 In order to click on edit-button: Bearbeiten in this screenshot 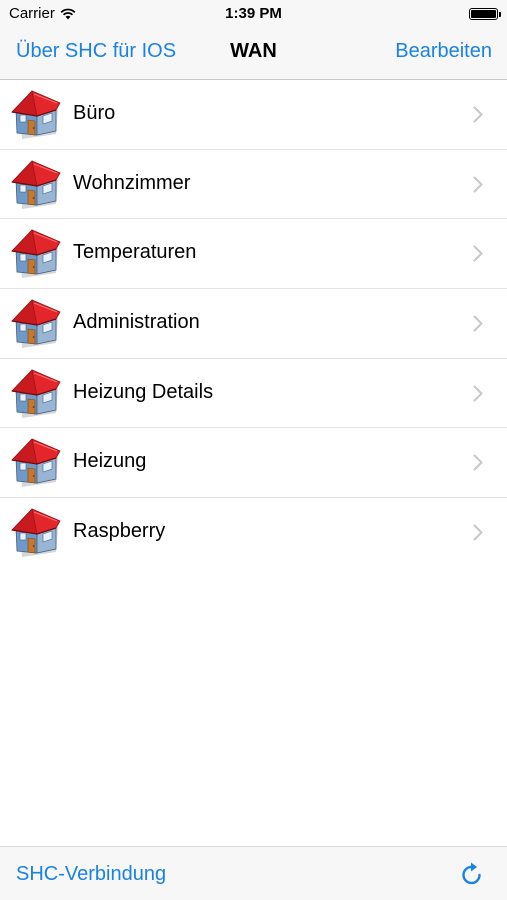, I will do `click(443, 51)`.